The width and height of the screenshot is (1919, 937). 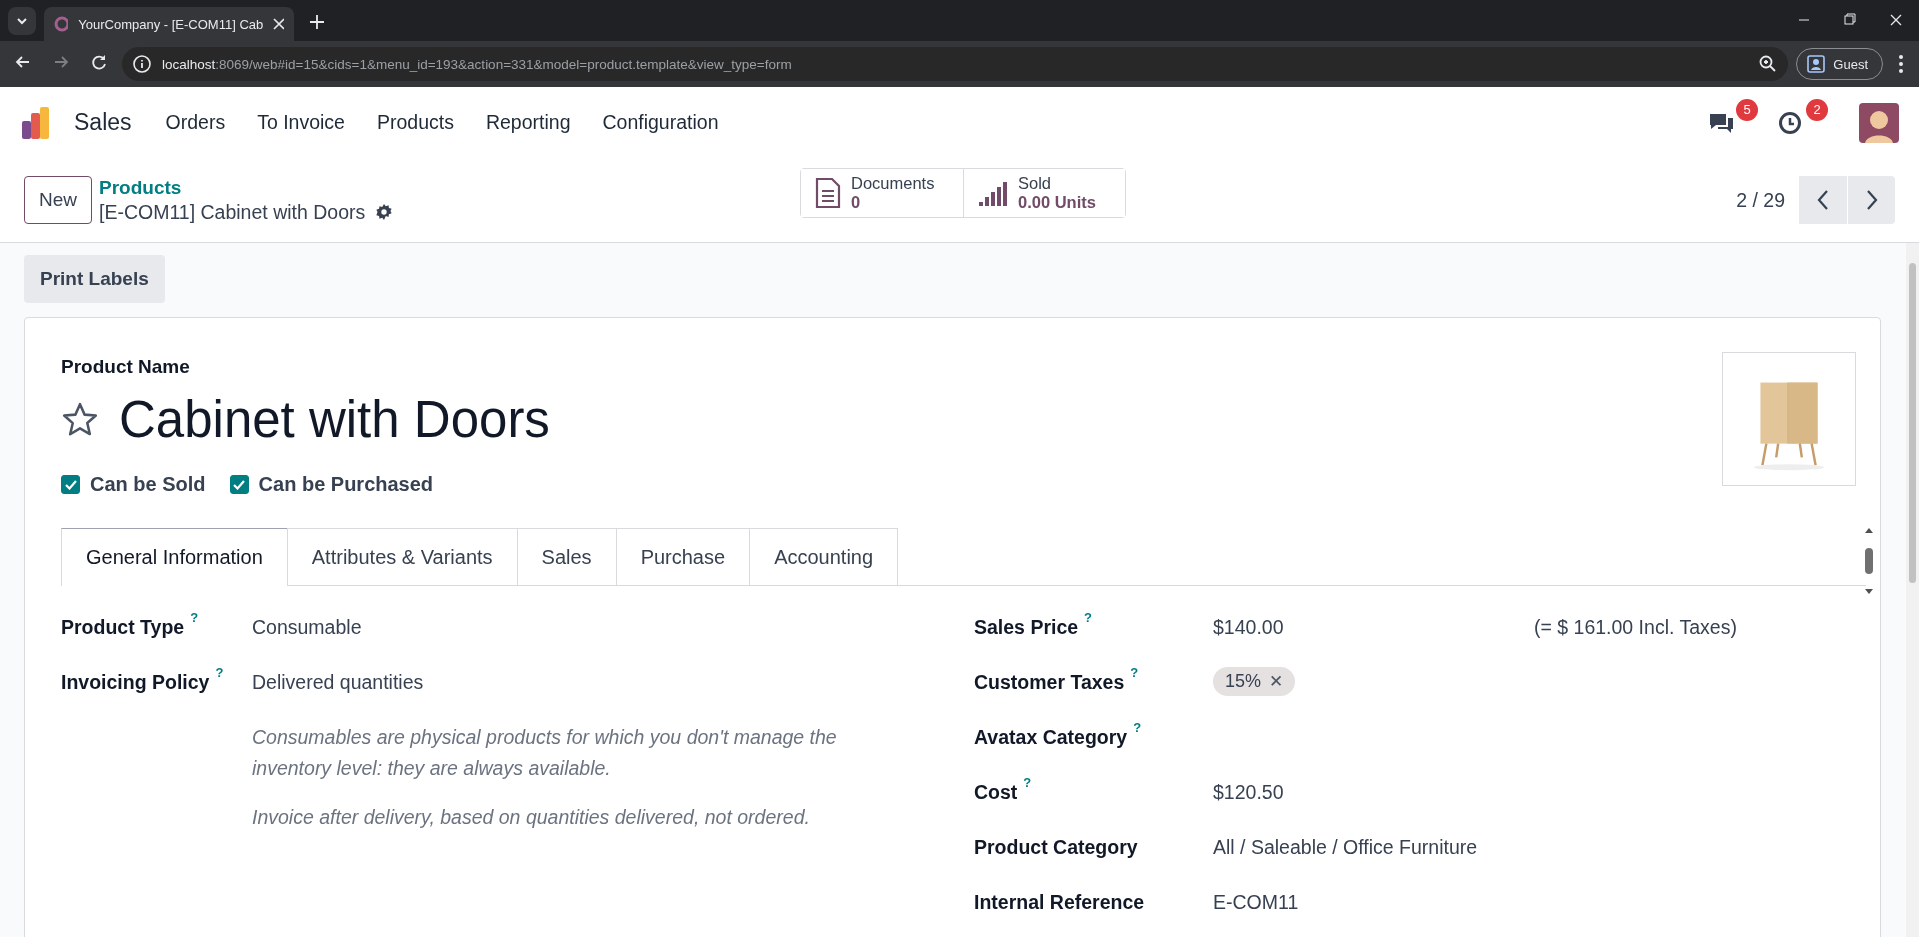 What do you see at coordinates (1026, 627) in the screenshot?
I see `field-label: Sales Price` at bounding box center [1026, 627].